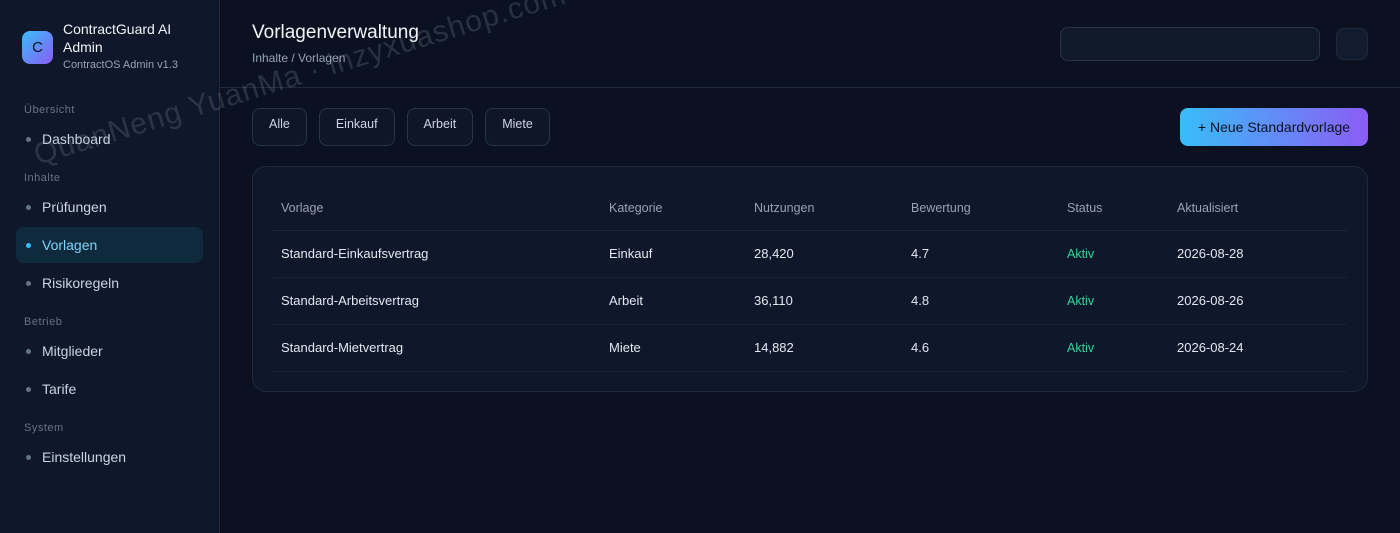 The width and height of the screenshot is (1400, 533). What do you see at coordinates (84, 457) in the screenshot?
I see `sidebar-item-label: Einstellungen` at bounding box center [84, 457].